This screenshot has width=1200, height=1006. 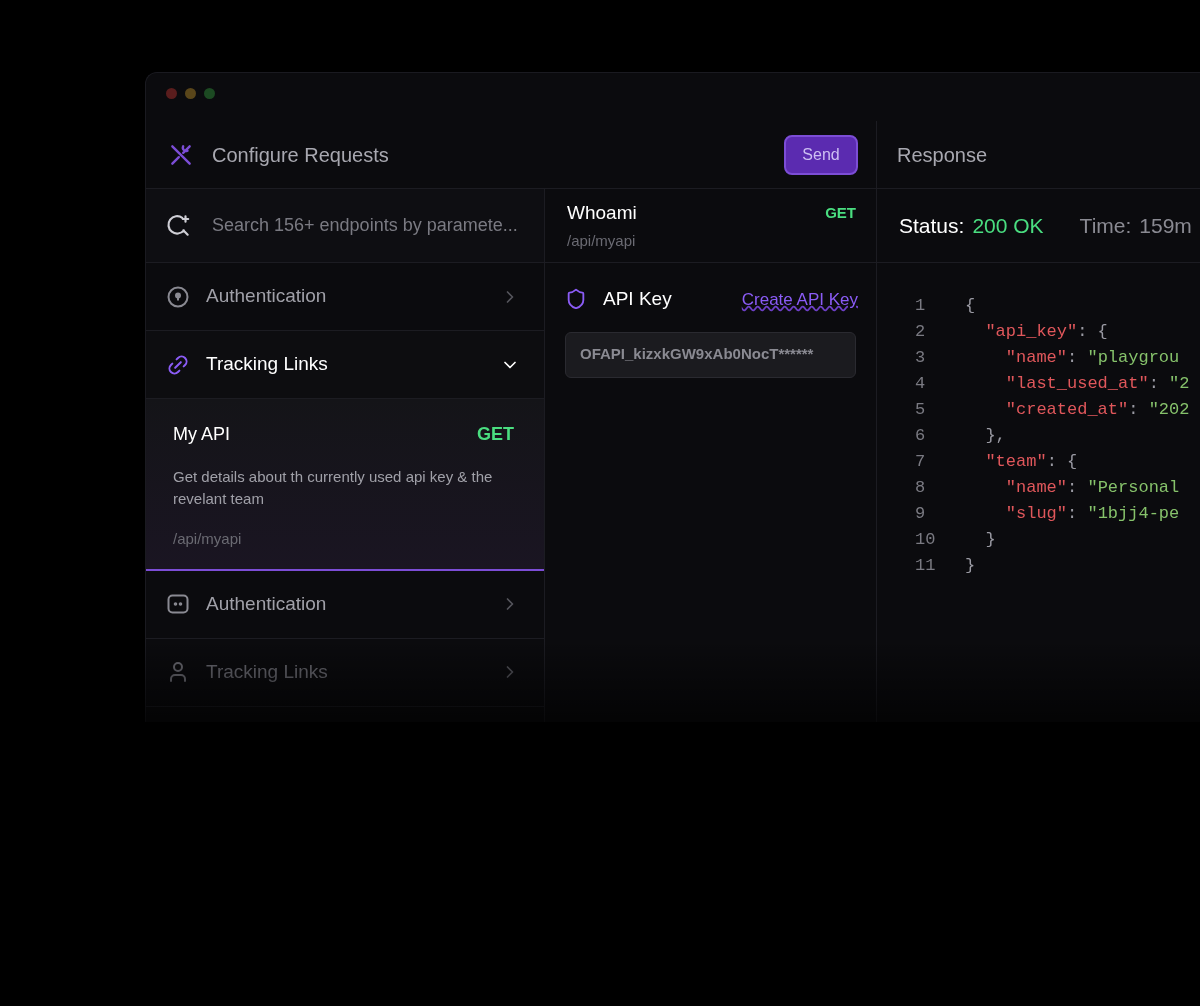 I want to click on search-icon, so click(x=179, y=225).